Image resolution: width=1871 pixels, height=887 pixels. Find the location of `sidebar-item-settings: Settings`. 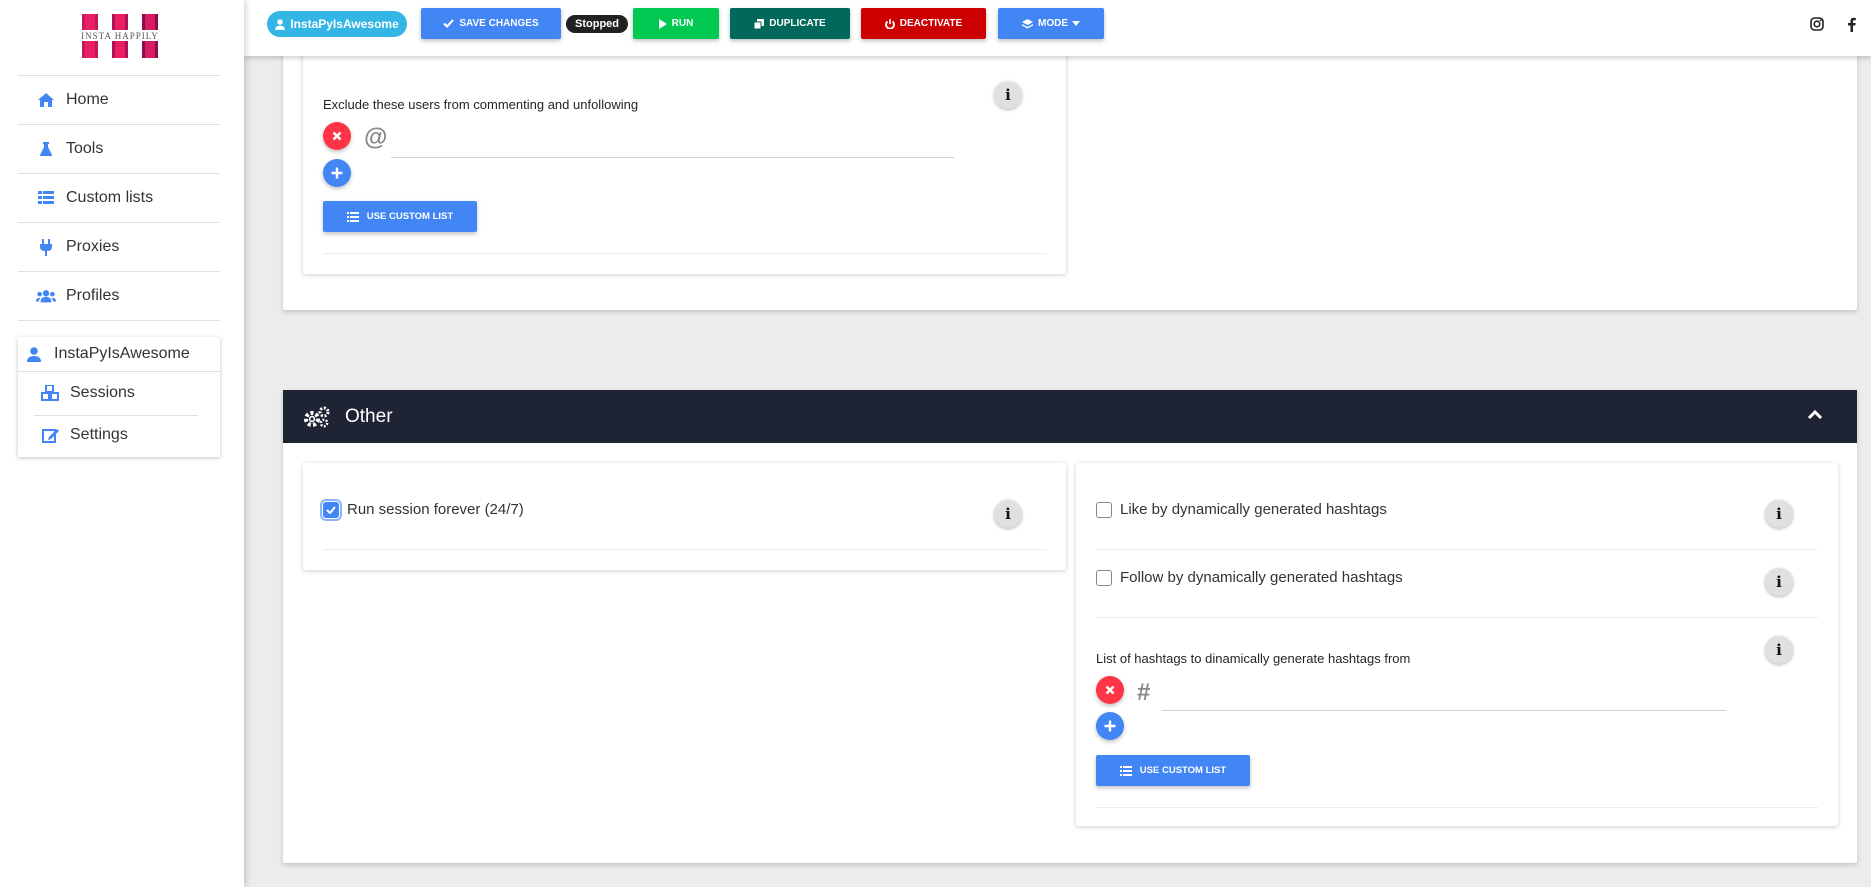

sidebar-item-settings: Settings is located at coordinates (119, 435).